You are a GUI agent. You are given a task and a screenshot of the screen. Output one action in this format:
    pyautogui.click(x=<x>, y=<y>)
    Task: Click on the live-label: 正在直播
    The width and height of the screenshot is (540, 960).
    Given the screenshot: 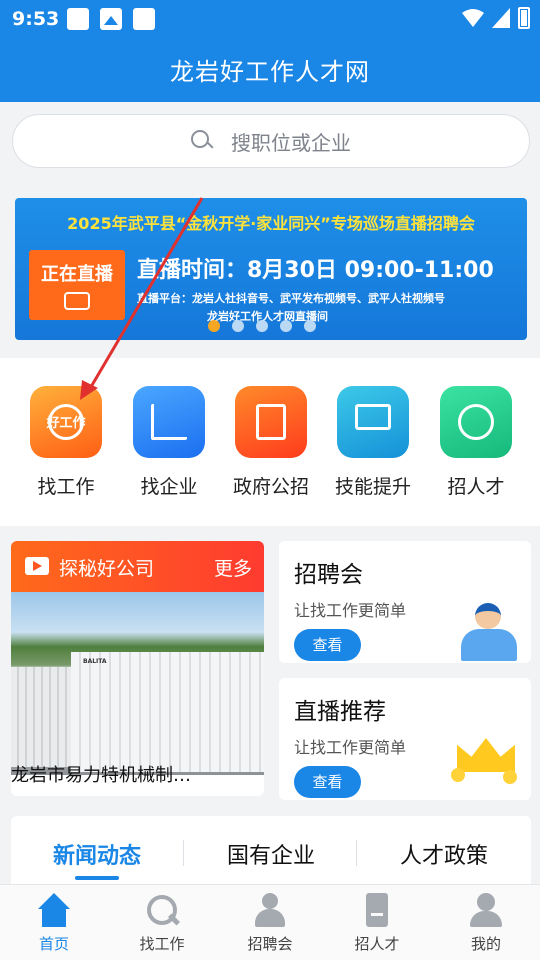 What is the action you would take?
    pyautogui.click(x=77, y=274)
    